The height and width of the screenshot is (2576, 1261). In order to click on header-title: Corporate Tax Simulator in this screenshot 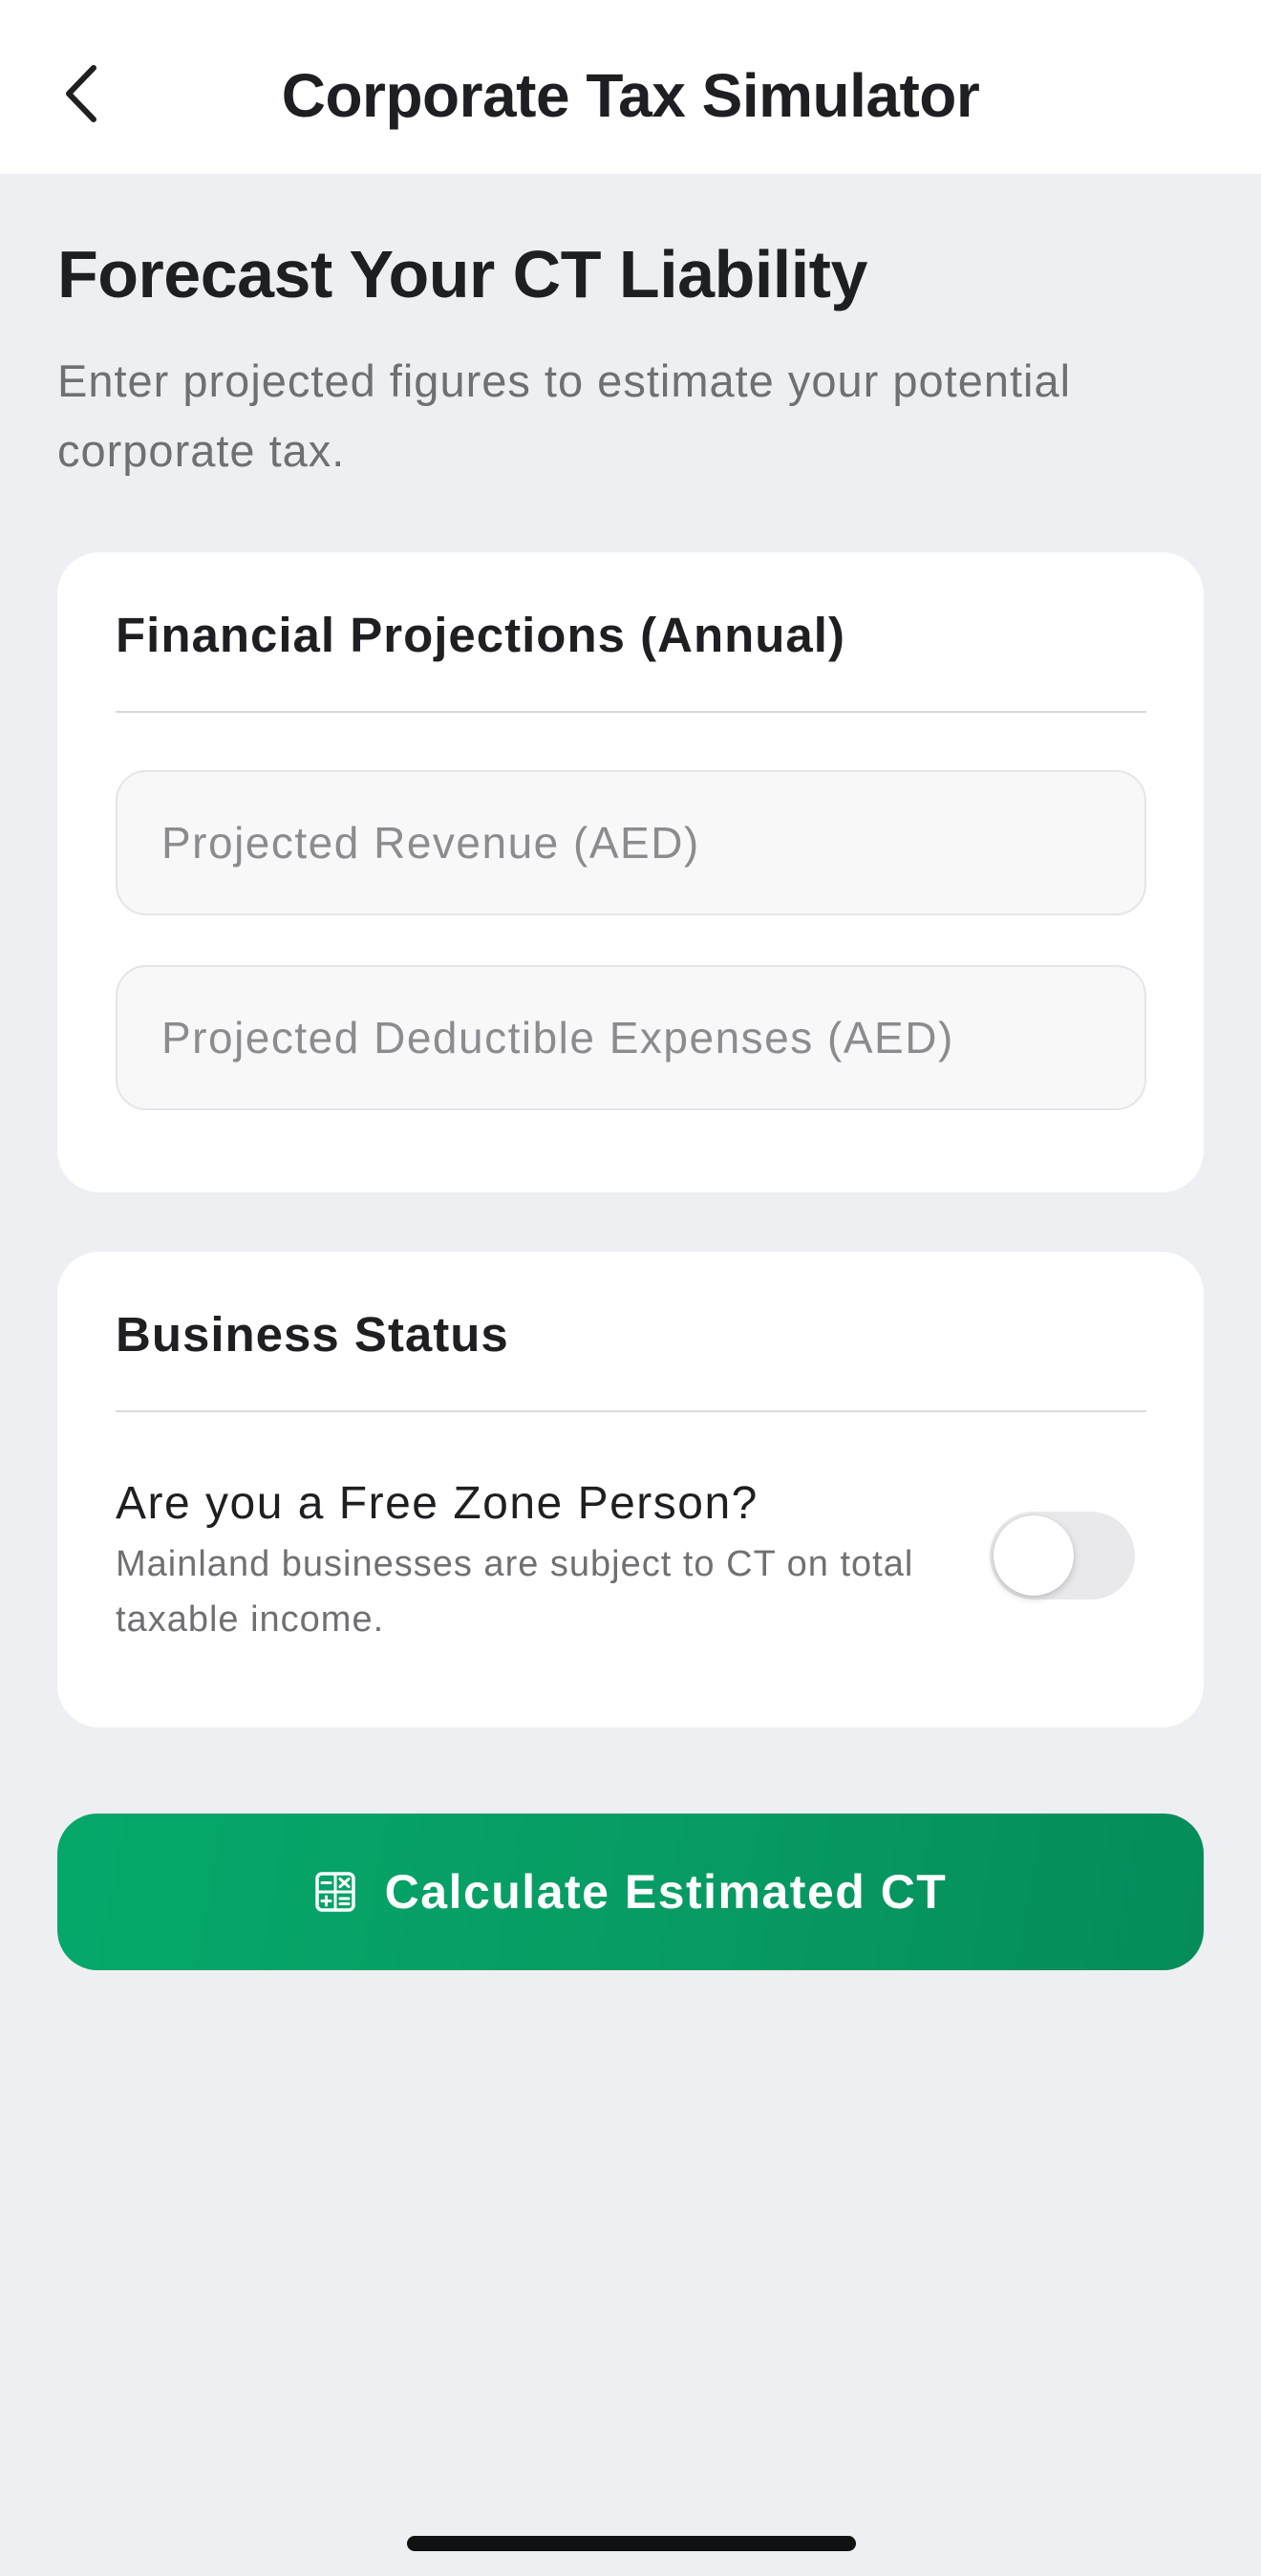, I will do `click(630, 95)`.